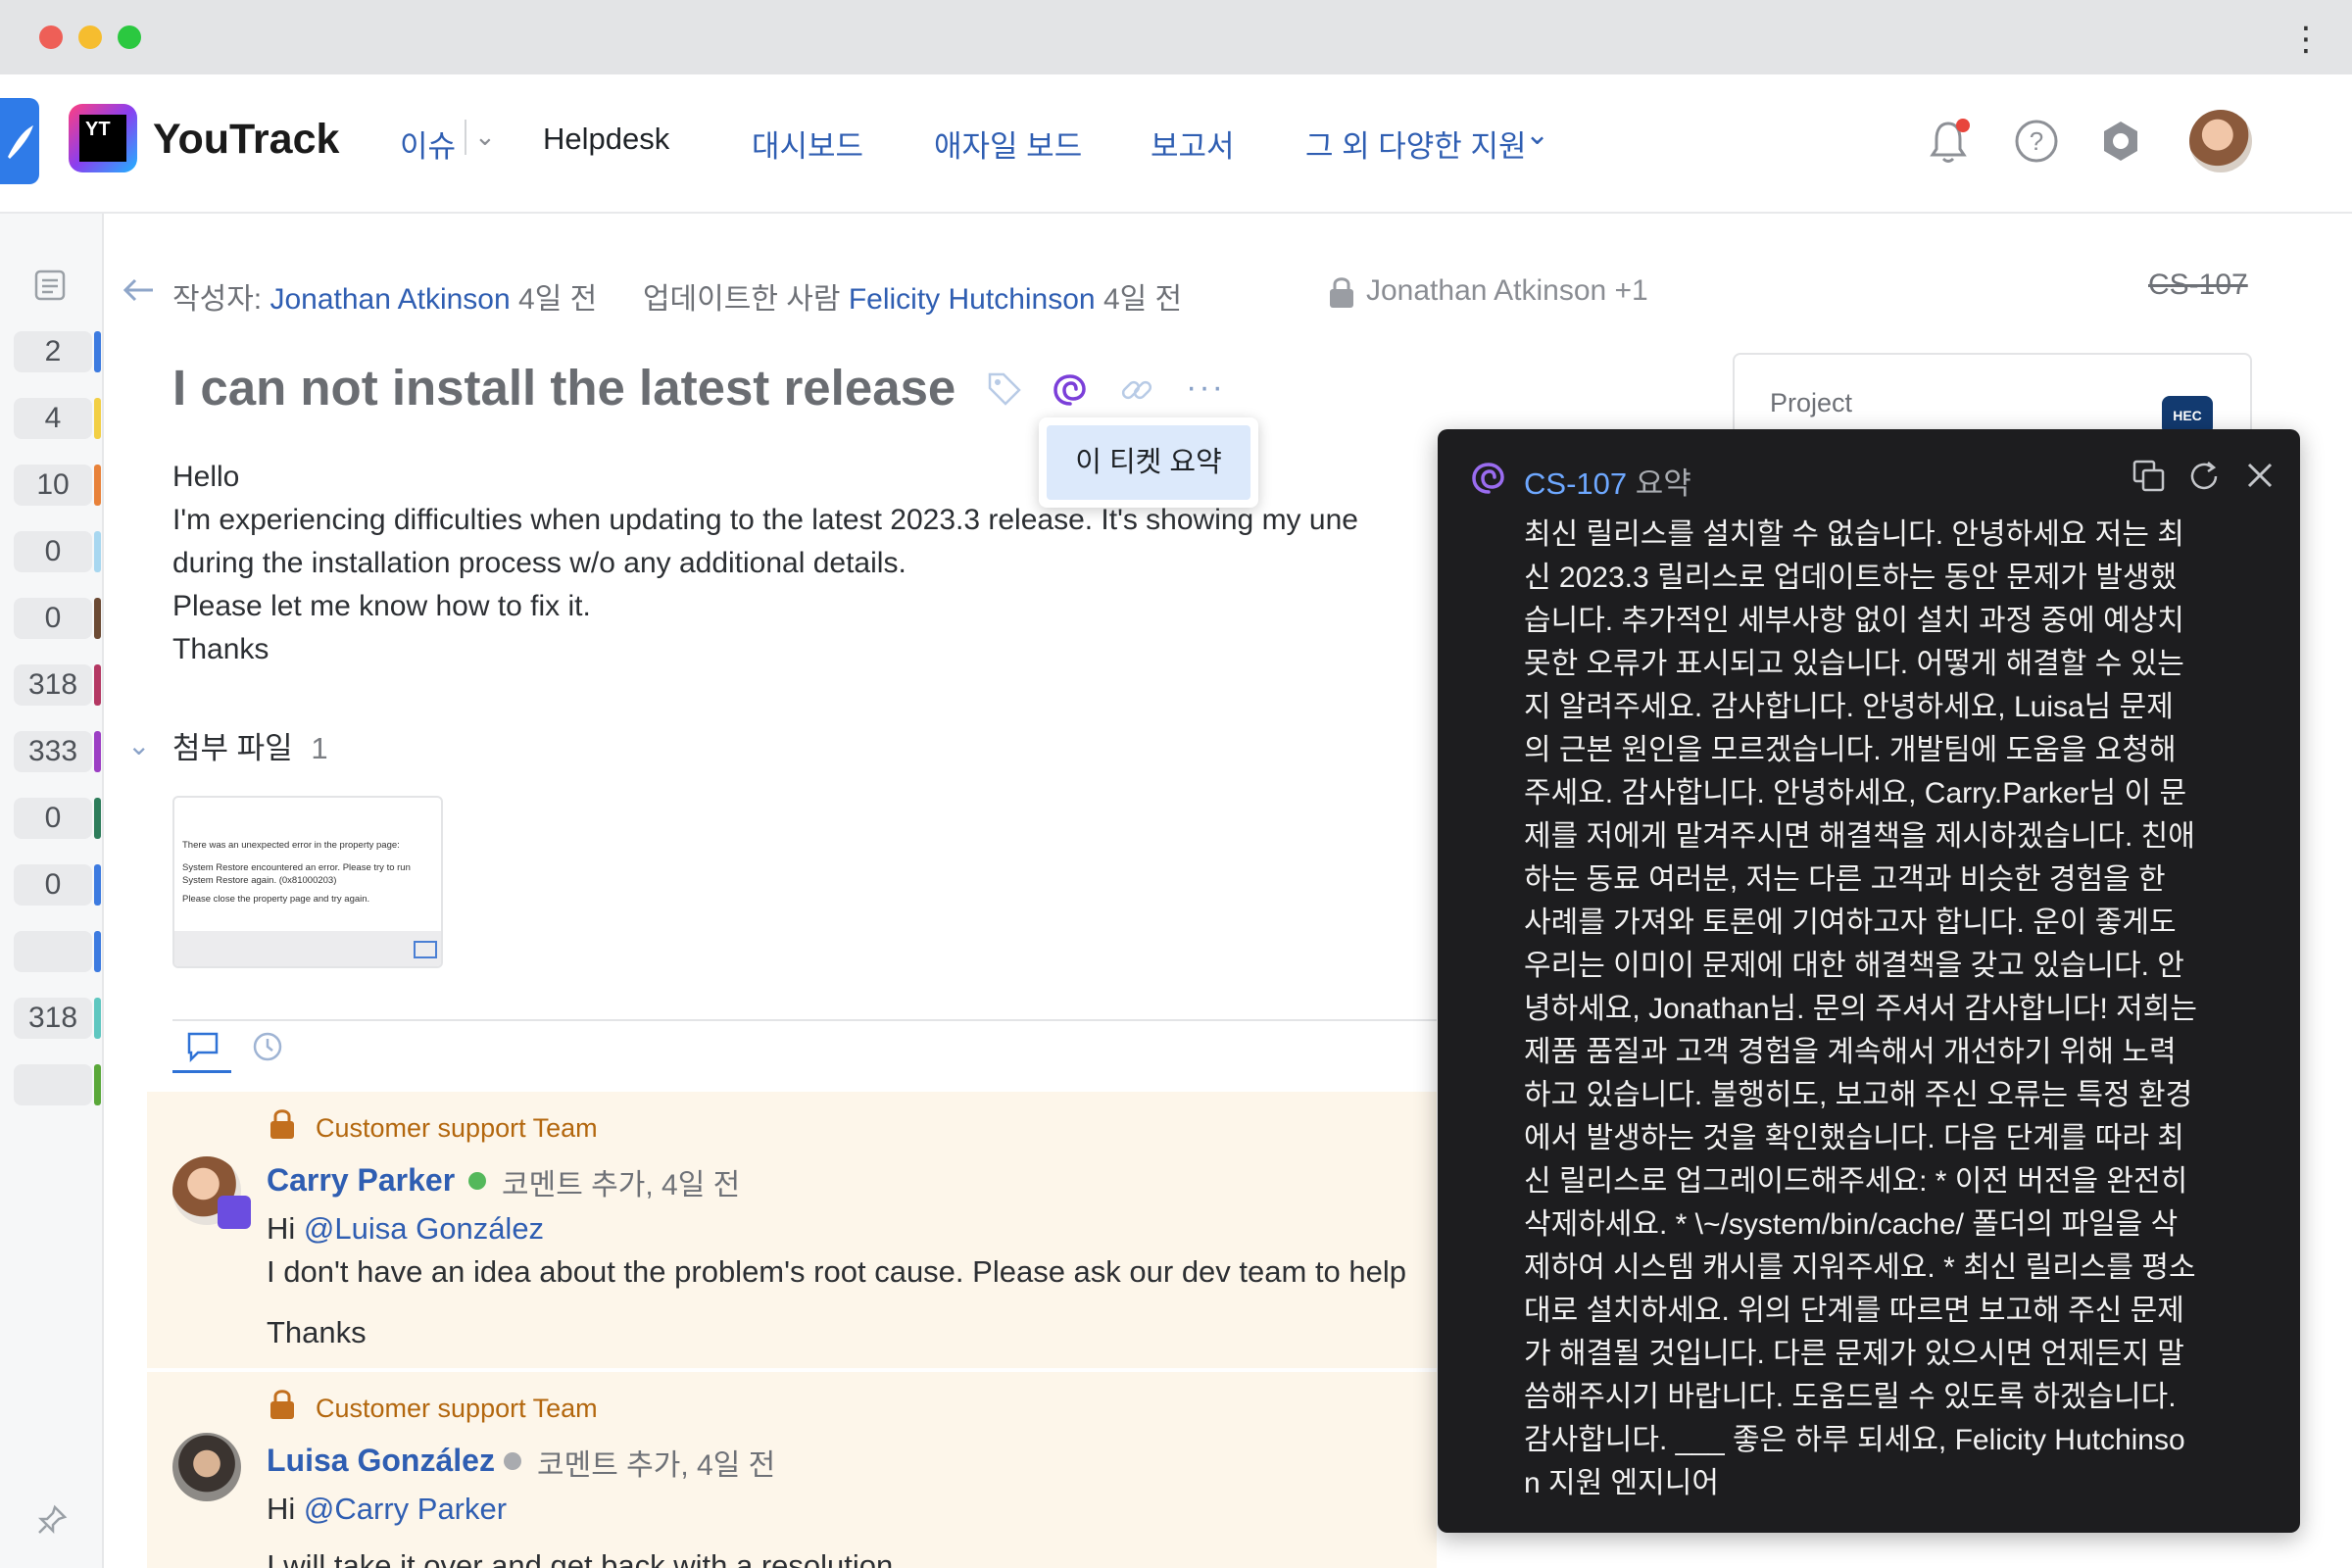 The height and width of the screenshot is (1568, 2352). I want to click on tabs-divider, so click(804, 1020).